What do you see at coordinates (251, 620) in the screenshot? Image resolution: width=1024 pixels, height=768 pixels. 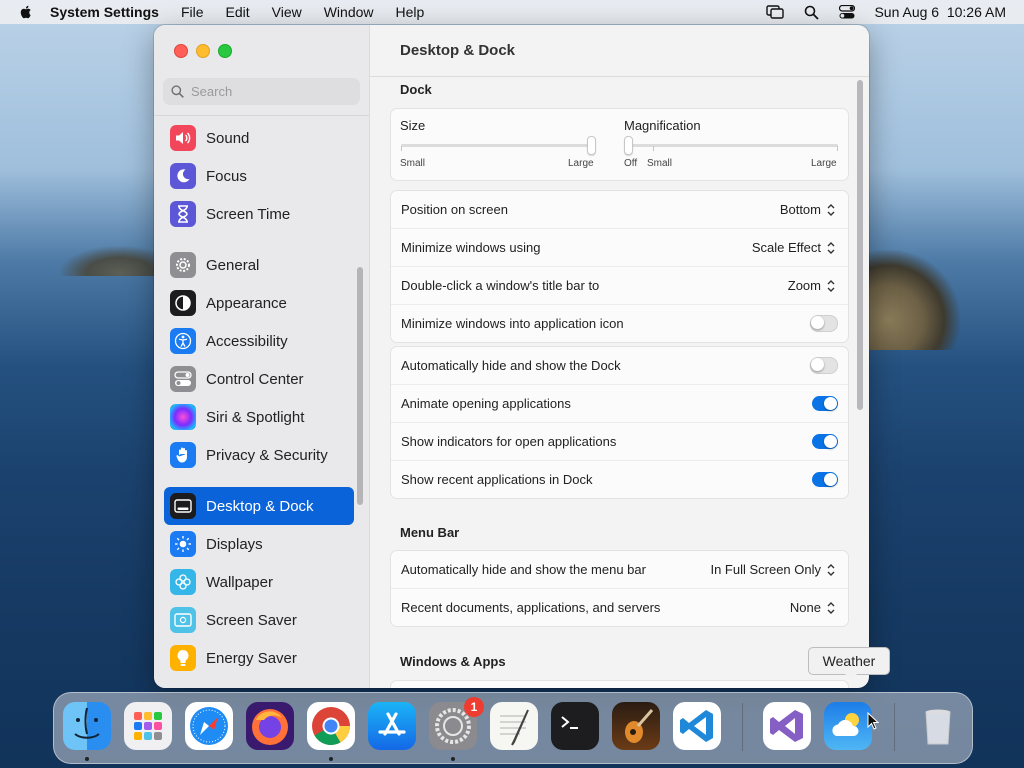 I see `sidebar-item-label: Screen Saver` at bounding box center [251, 620].